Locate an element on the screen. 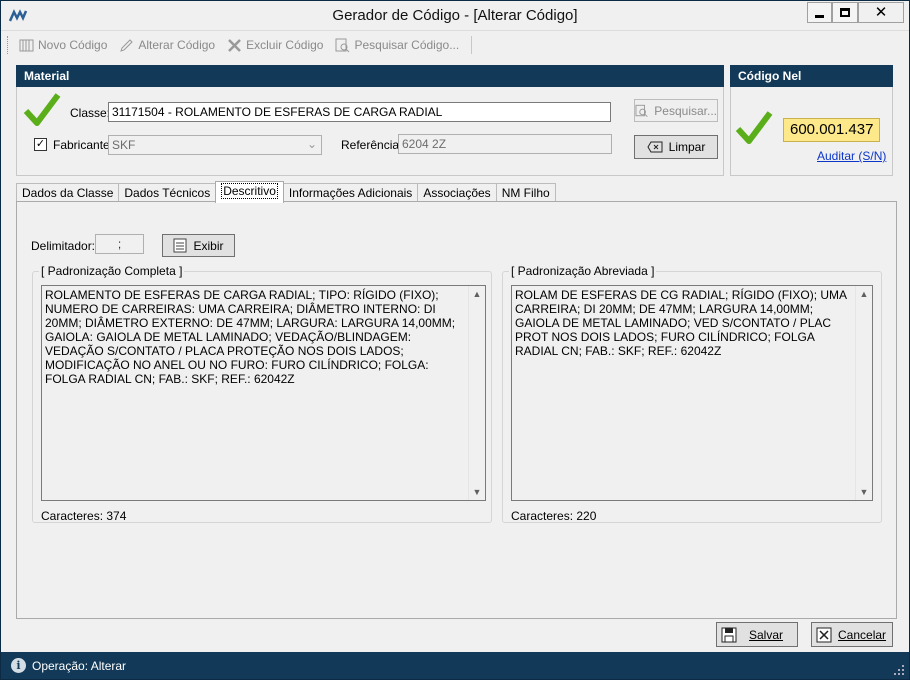 The image size is (910, 680). alterar-codigo-label: Alterar Código is located at coordinates (177, 45).